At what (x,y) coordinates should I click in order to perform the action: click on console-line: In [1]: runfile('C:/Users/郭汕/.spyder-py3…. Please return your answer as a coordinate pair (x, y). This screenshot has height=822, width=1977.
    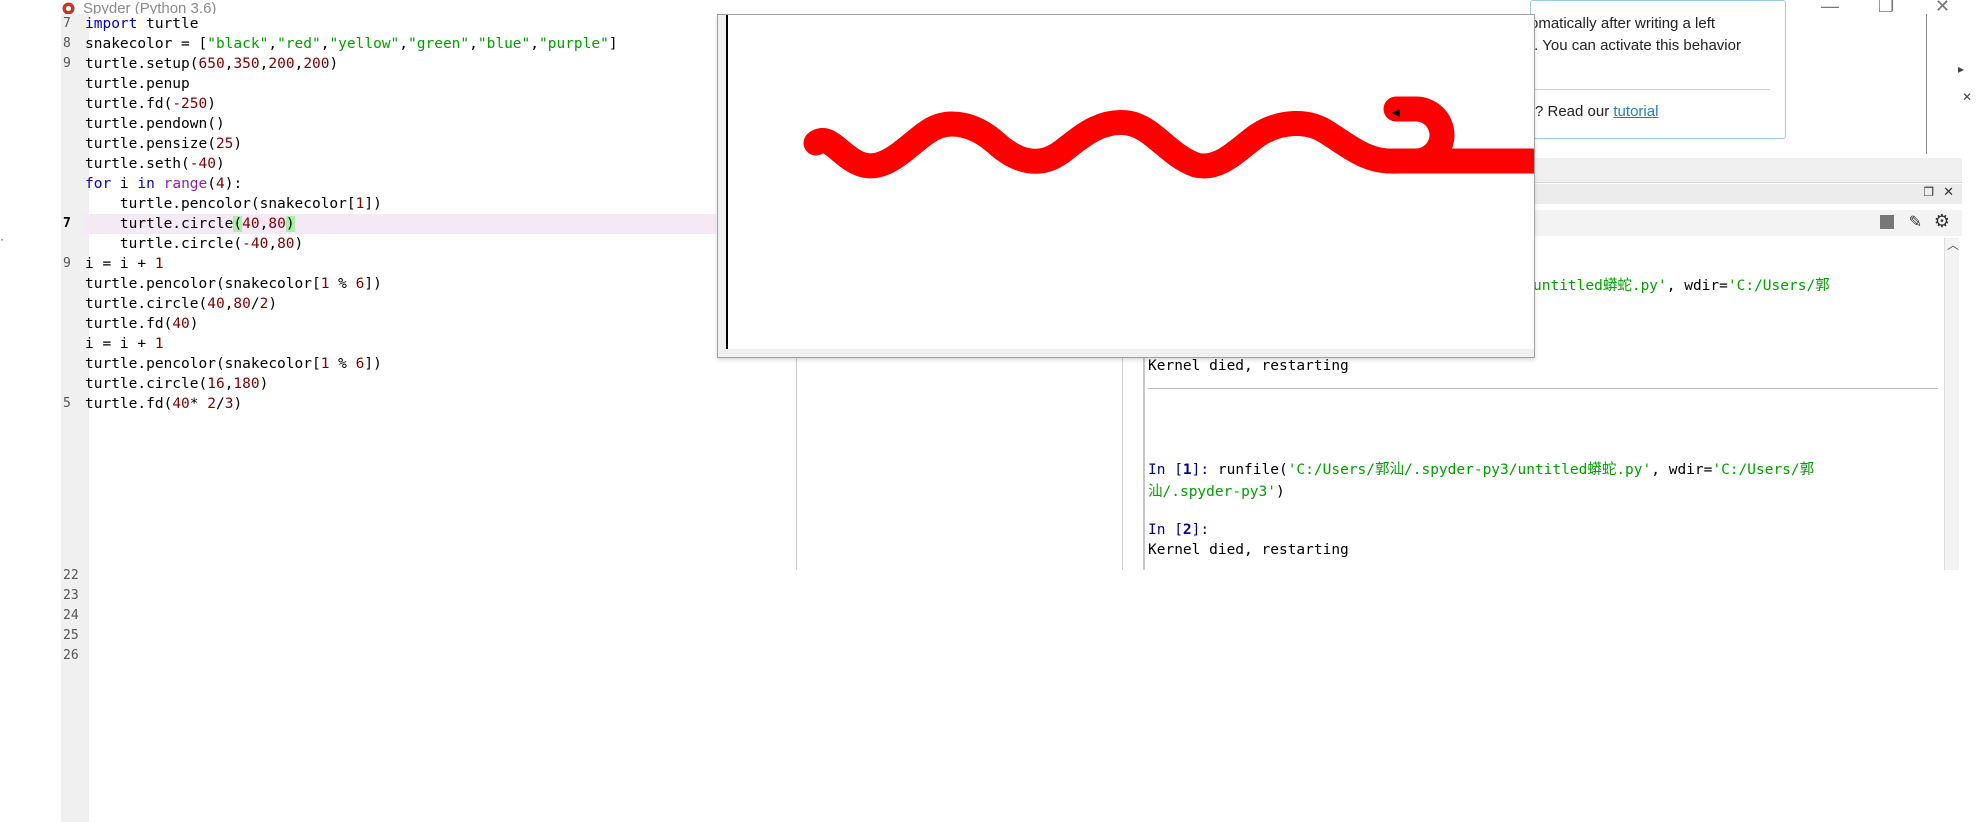
    Looking at the image, I should click on (1481, 470).